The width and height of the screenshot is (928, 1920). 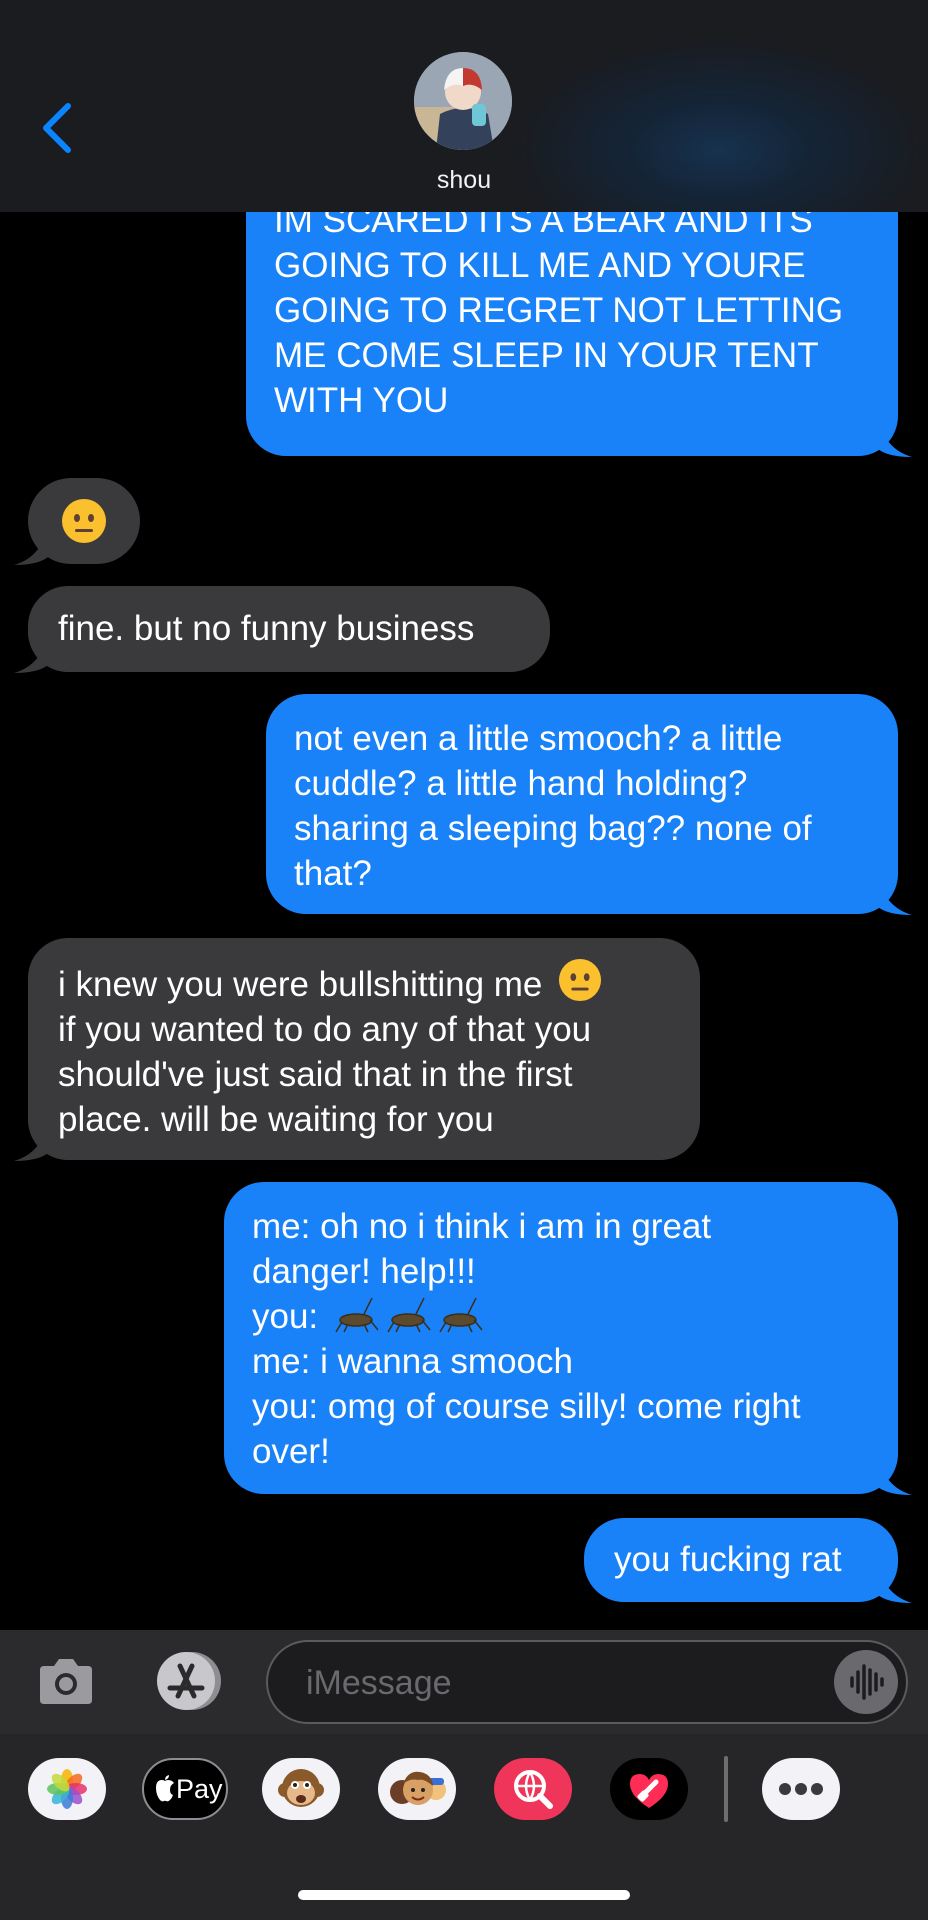 I want to click on compose-bar: iMessage, so click(x=464, y=1682).